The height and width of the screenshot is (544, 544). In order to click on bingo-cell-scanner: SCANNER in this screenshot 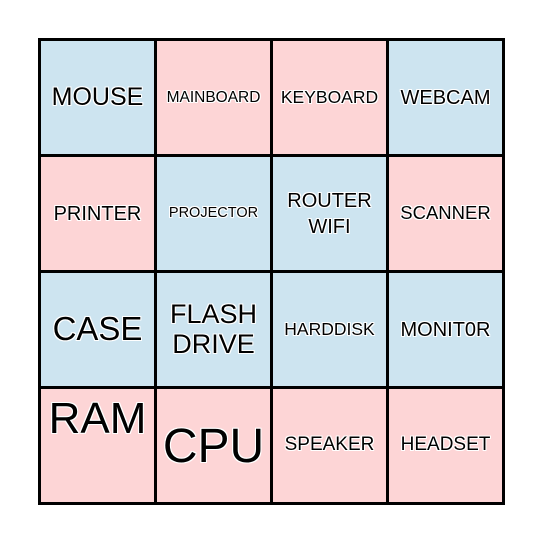, I will do `click(445, 213)`.